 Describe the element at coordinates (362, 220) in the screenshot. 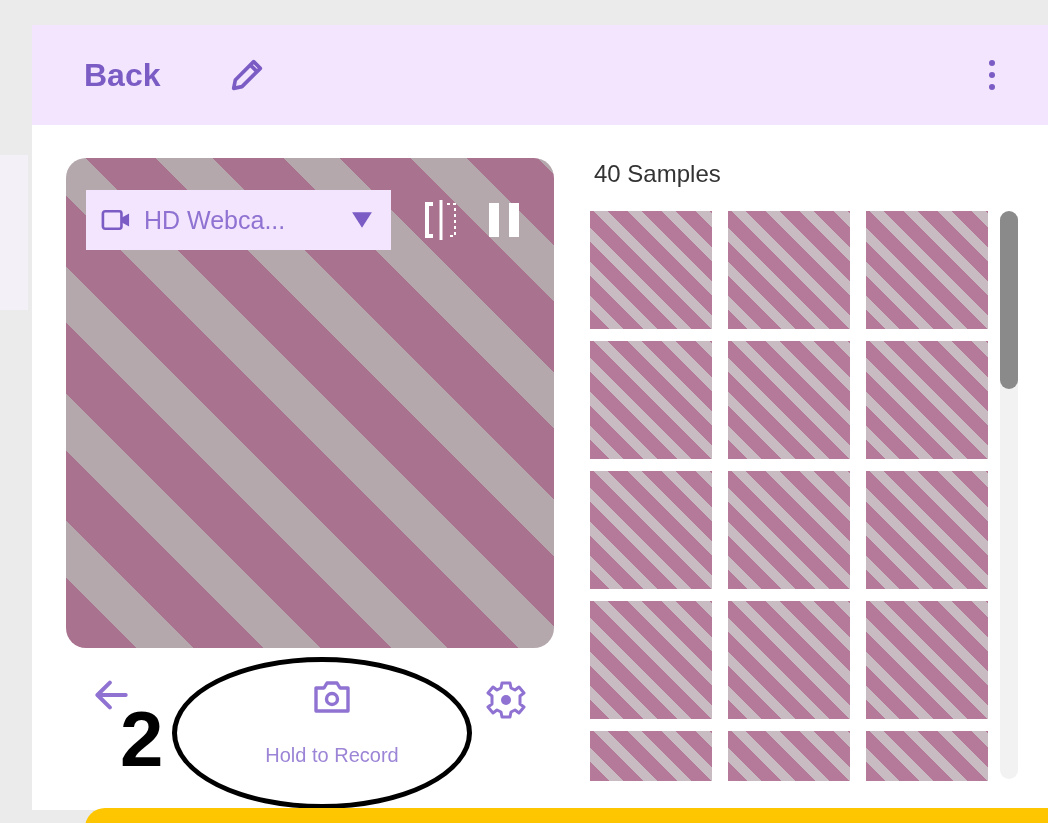

I see `dropdown-triangle-icon` at that location.